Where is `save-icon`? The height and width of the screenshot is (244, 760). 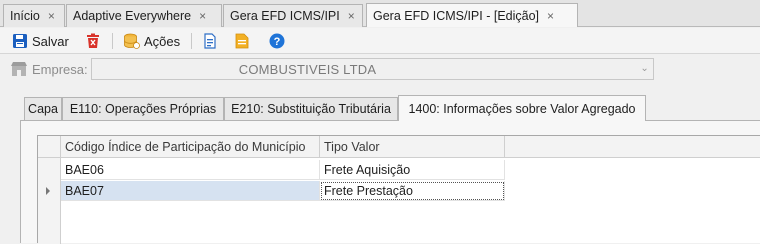
save-icon is located at coordinates (20, 41).